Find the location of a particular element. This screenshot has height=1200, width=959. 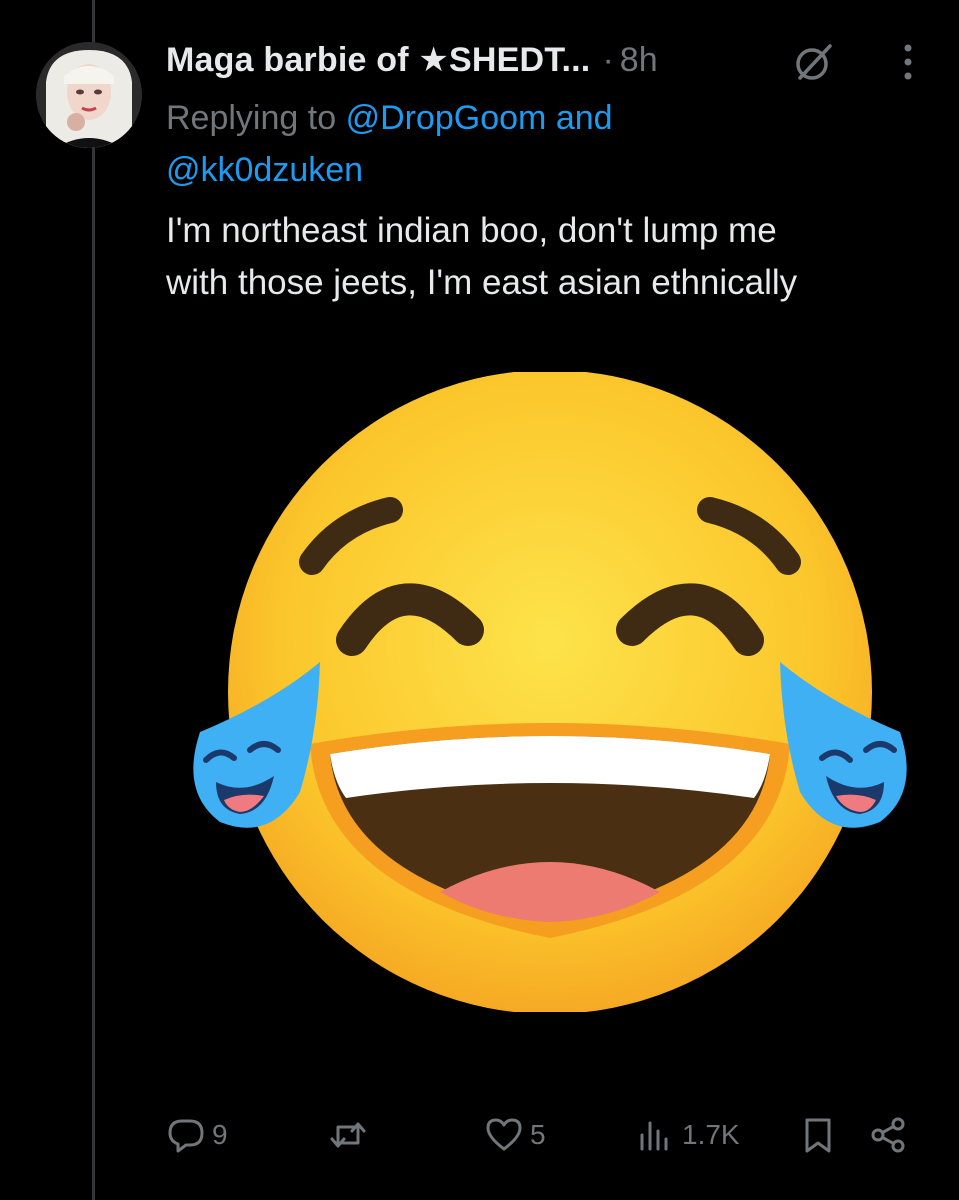

avatar-image is located at coordinates (89, 95).